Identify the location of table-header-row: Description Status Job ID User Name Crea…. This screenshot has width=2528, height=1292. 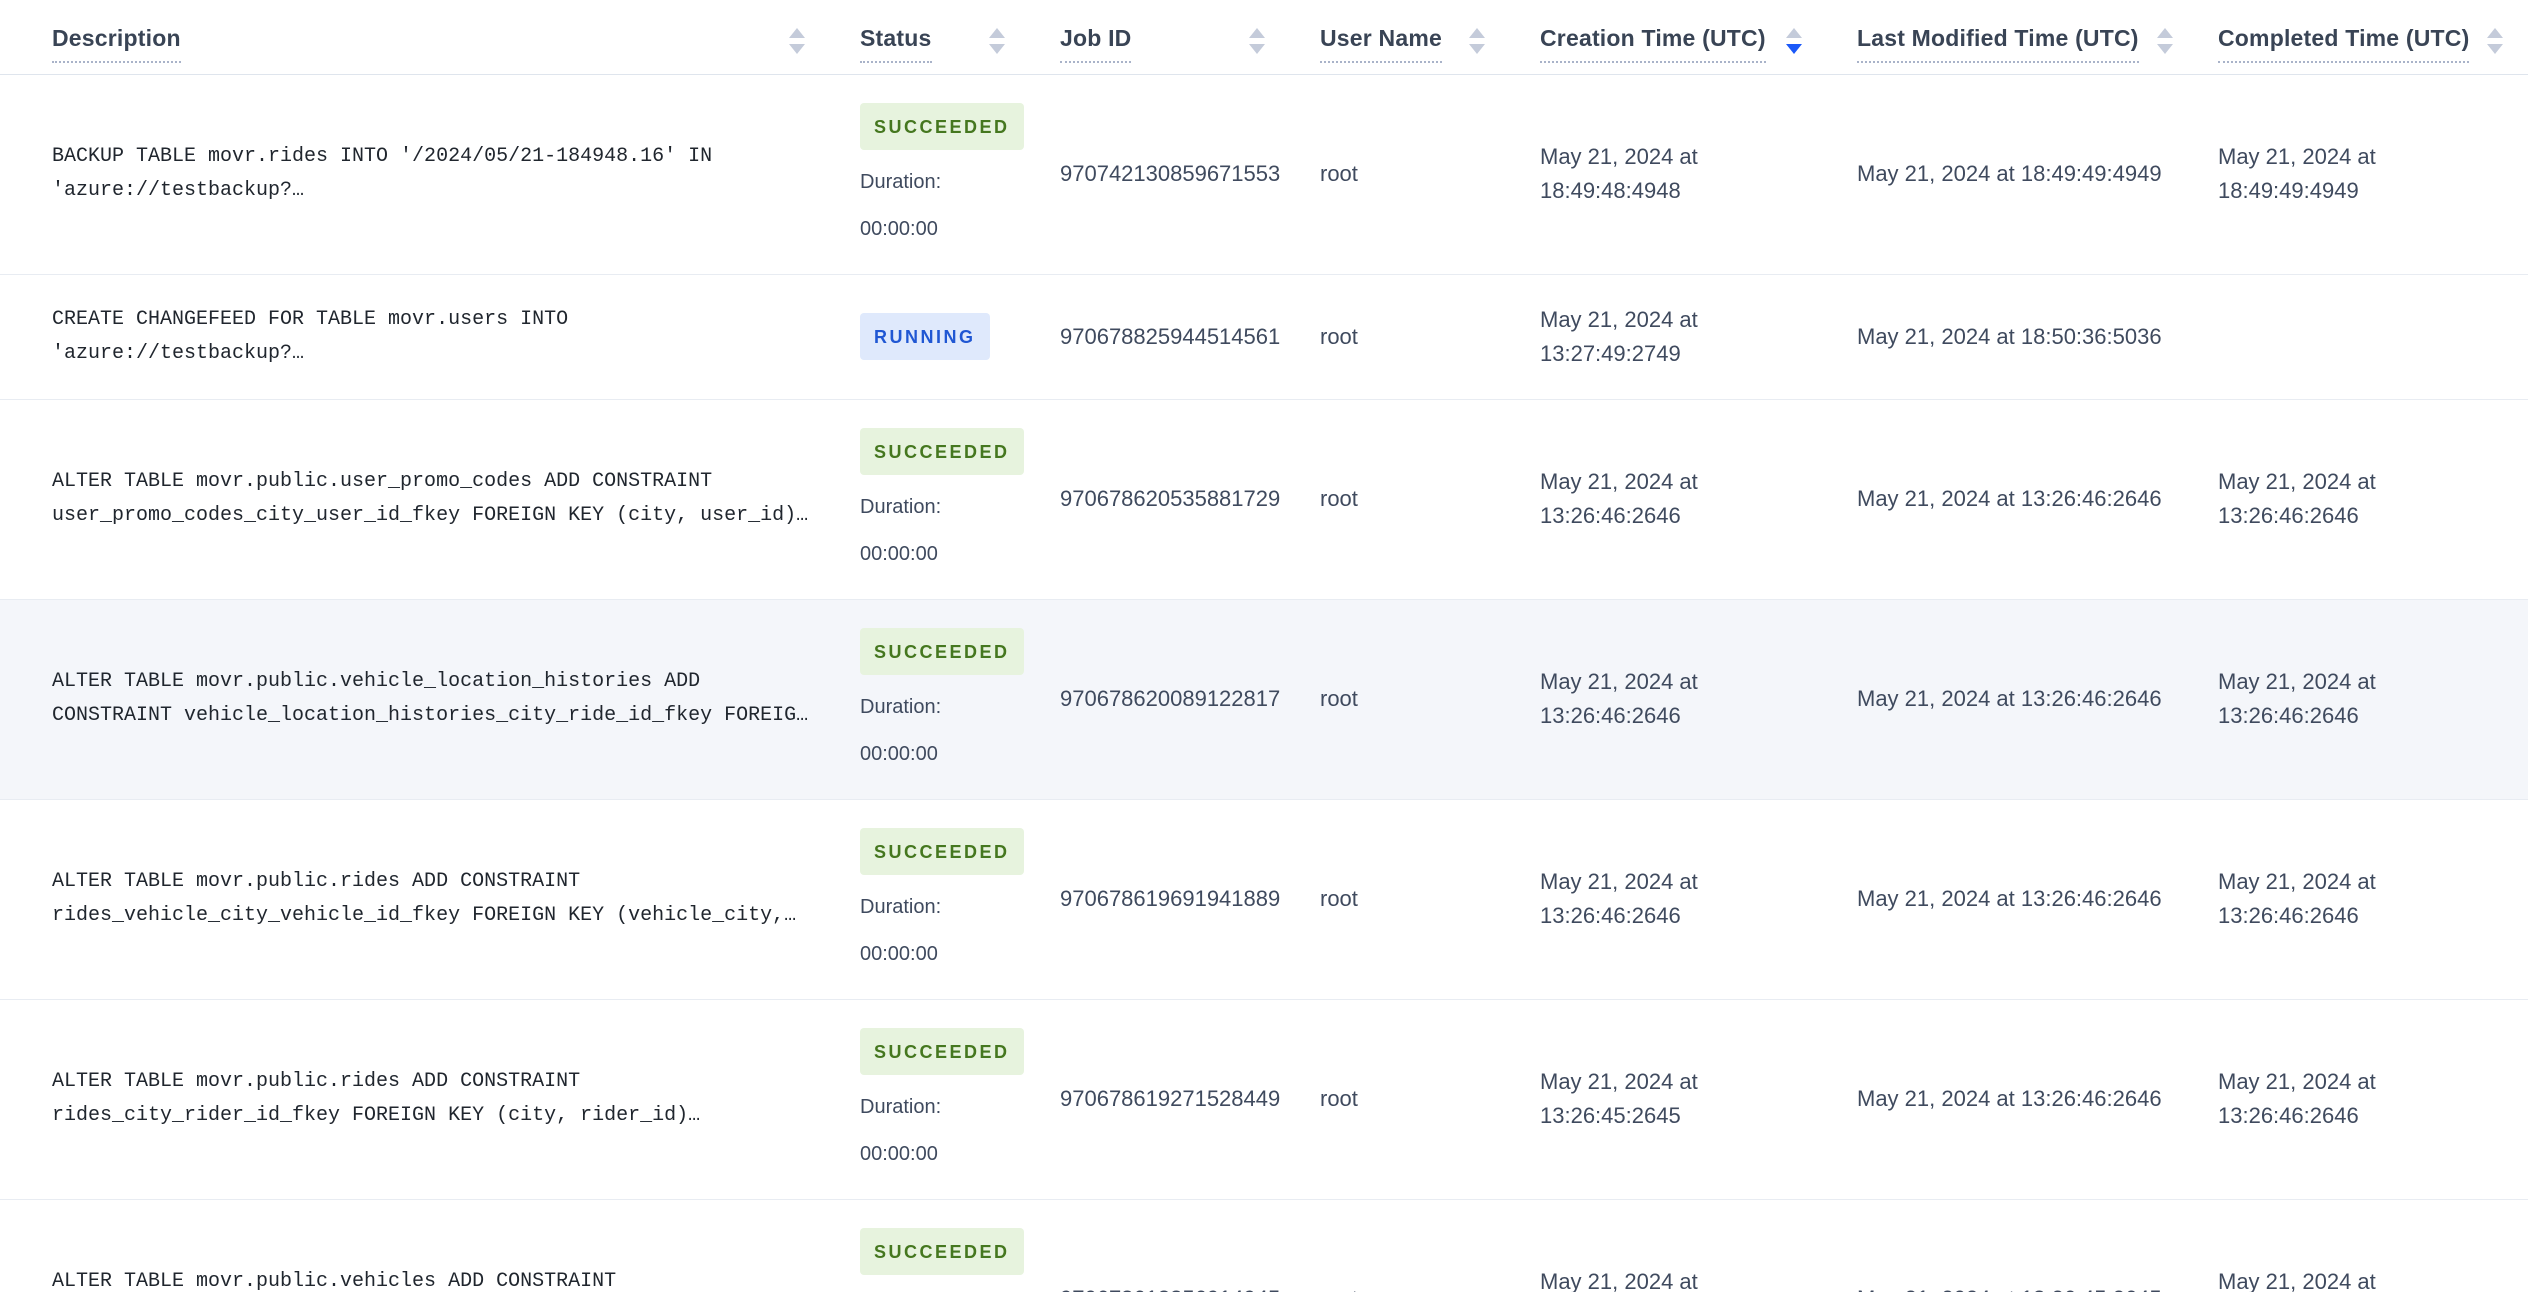
(1264, 37).